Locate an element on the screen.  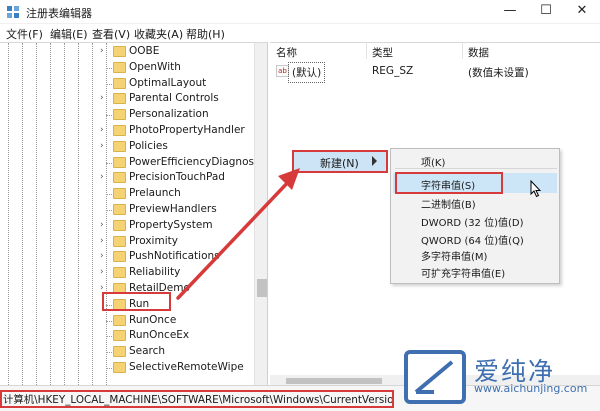
tree-item-label: PropertySystem is located at coordinates (171, 224).